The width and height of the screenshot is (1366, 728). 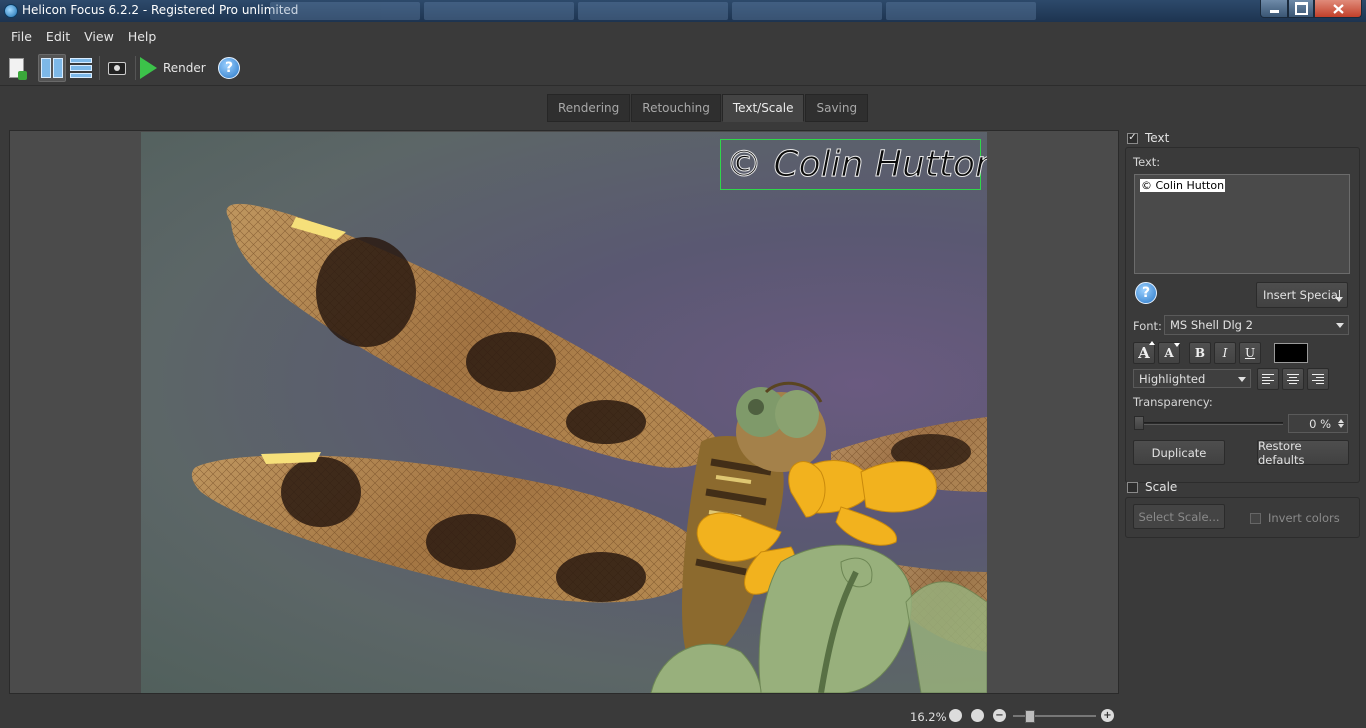 I want to click on split-columns-icon, so click(x=52, y=68).